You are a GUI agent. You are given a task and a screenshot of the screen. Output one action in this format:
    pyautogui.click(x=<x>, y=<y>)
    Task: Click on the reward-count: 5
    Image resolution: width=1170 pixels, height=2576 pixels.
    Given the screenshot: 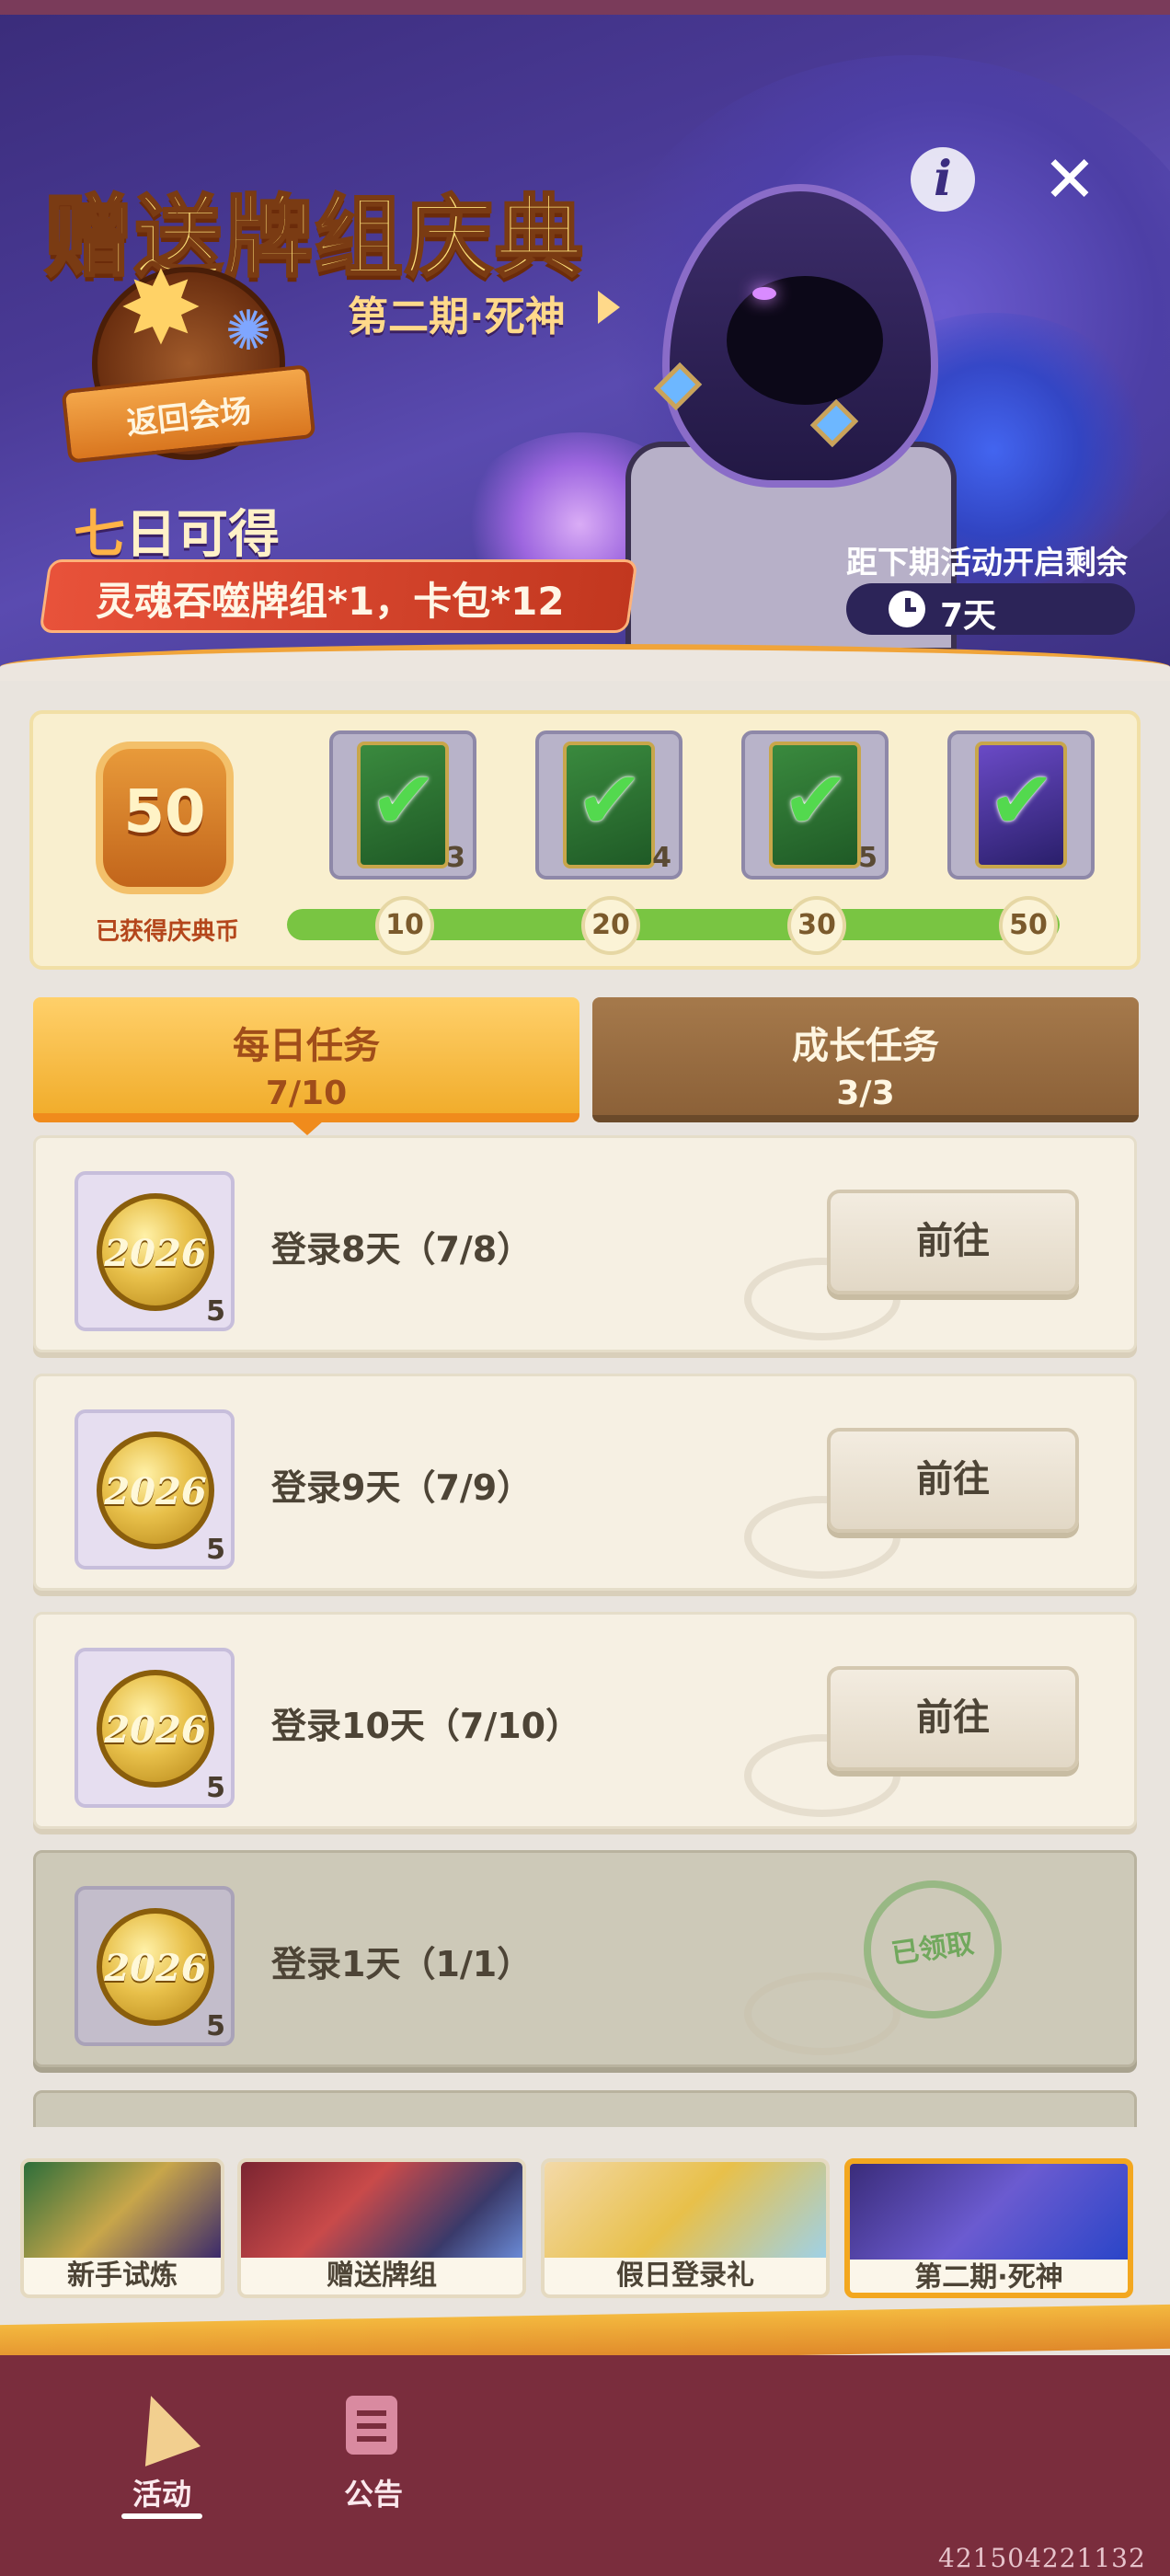 What is the action you would take?
    pyautogui.click(x=868, y=858)
    